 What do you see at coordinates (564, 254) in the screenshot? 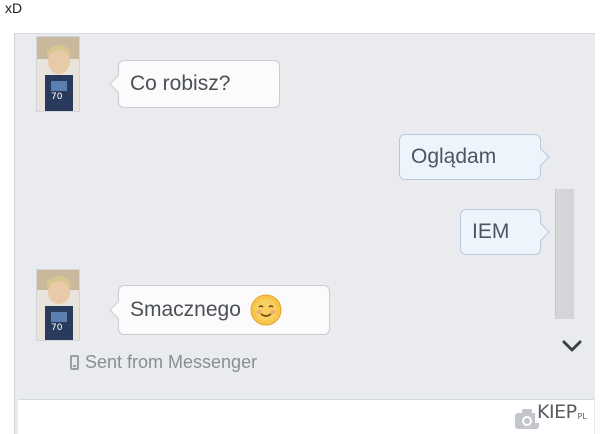
I see `scrollbar-thumb` at bounding box center [564, 254].